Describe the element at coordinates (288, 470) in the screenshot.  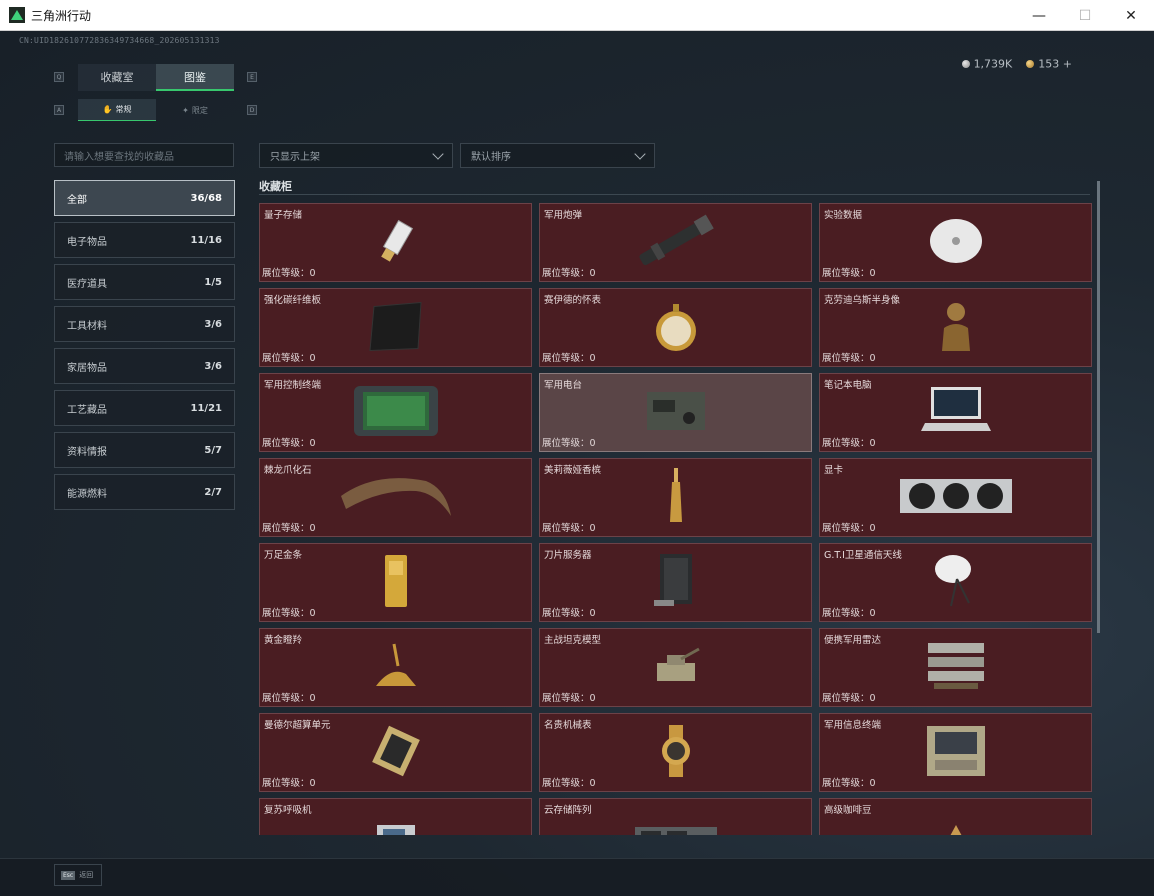
I see `item-name: 棘龙爪化石` at that location.